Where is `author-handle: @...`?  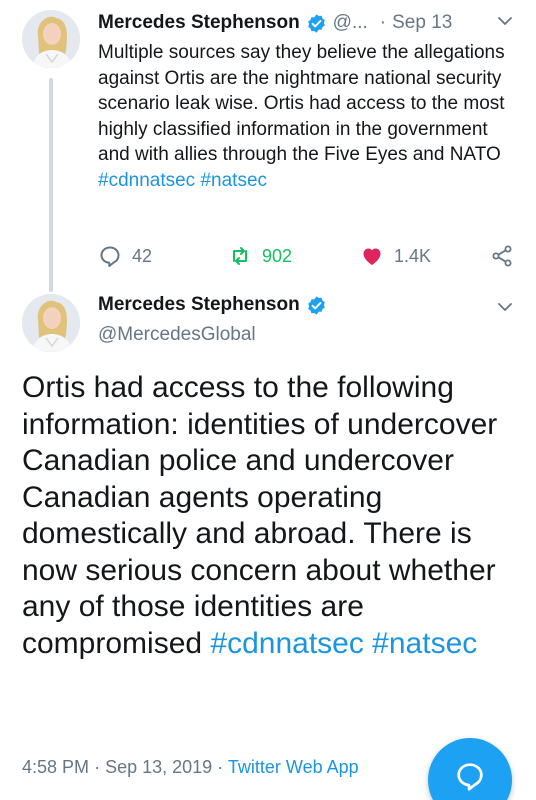
author-handle: @... is located at coordinates (350, 23).